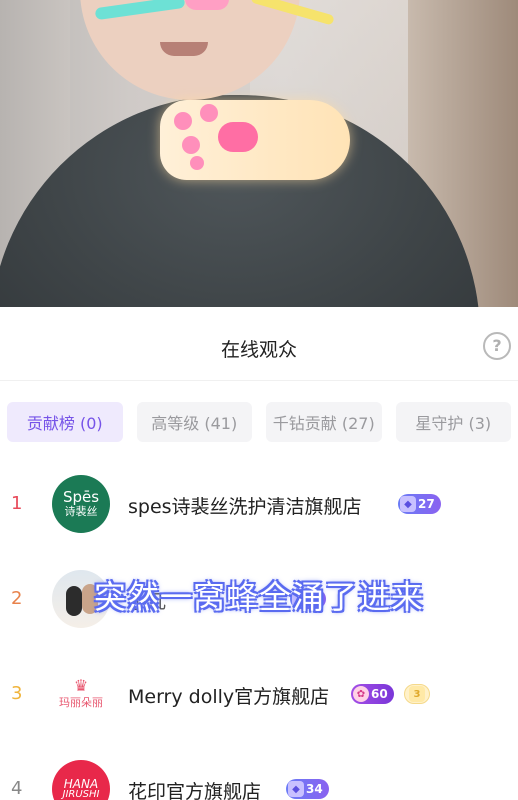  What do you see at coordinates (81, 685) in the screenshot?
I see `crown-icon: ♛` at bounding box center [81, 685].